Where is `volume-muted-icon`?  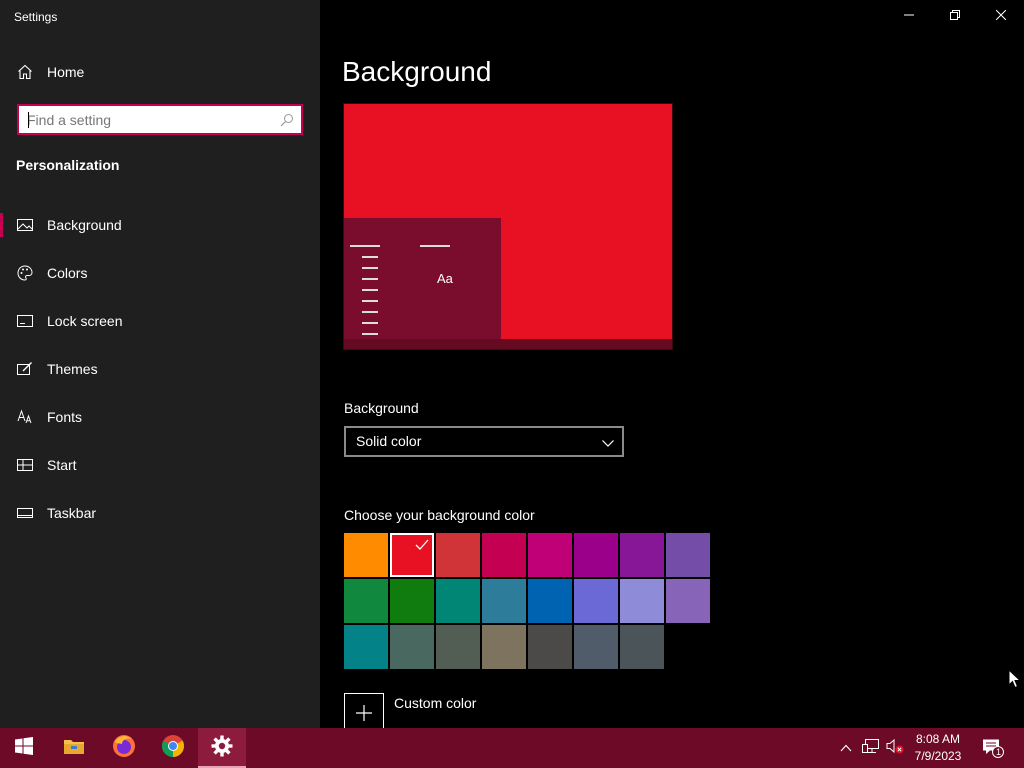
volume-muted-icon is located at coordinates (895, 748).